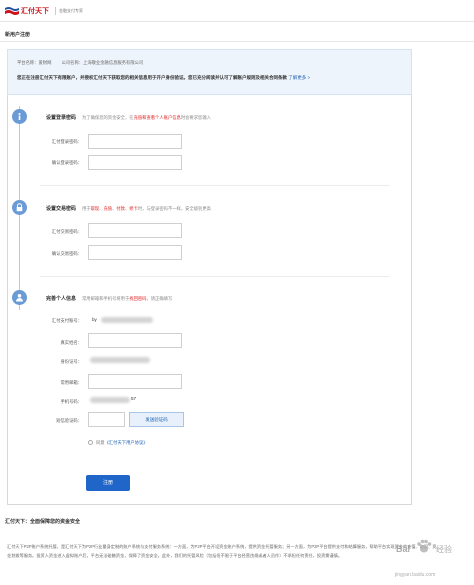  Describe the element at coordinates (18, 35) in the screenshot. I see `page-title: 新用户注册` at that location.